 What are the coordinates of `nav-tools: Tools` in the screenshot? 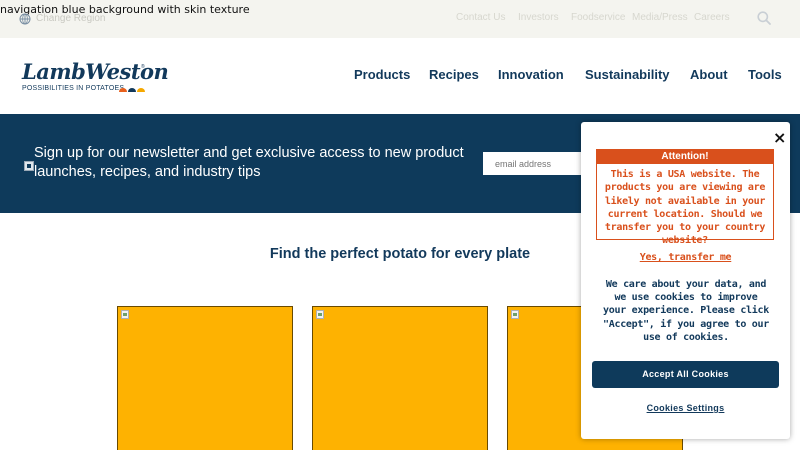 It's located at (765, 74).